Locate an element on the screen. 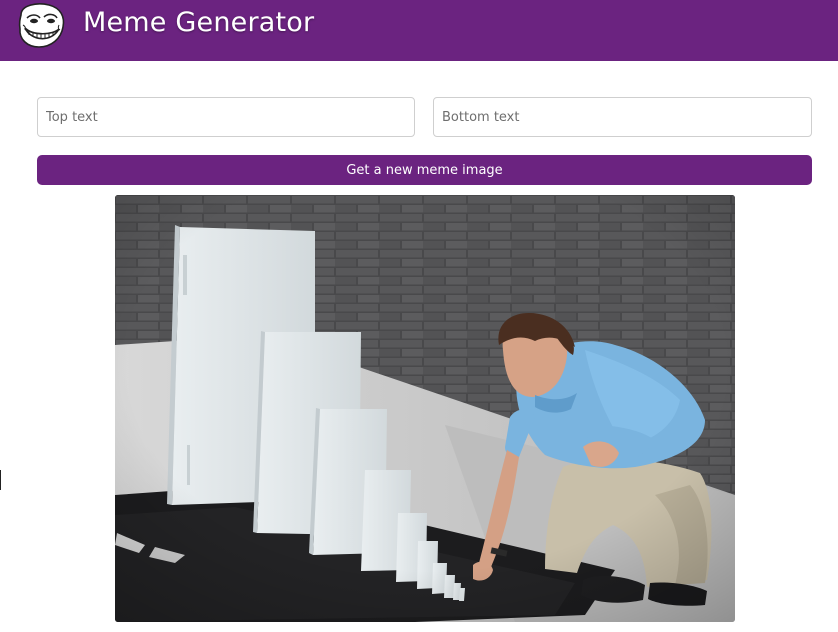 The height and width of the screenshot is (632, 838). bottom-text-input is located at coordinates (622, 117).